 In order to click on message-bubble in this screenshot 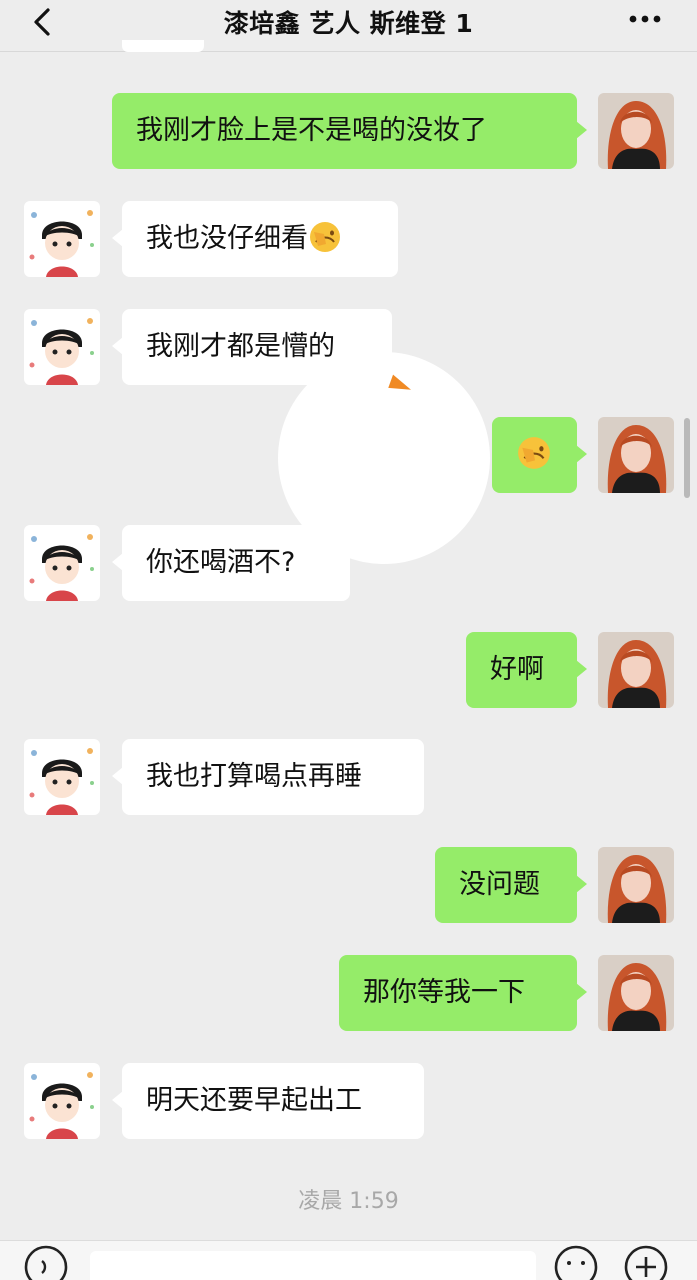, I will do `click(539, 455)`.